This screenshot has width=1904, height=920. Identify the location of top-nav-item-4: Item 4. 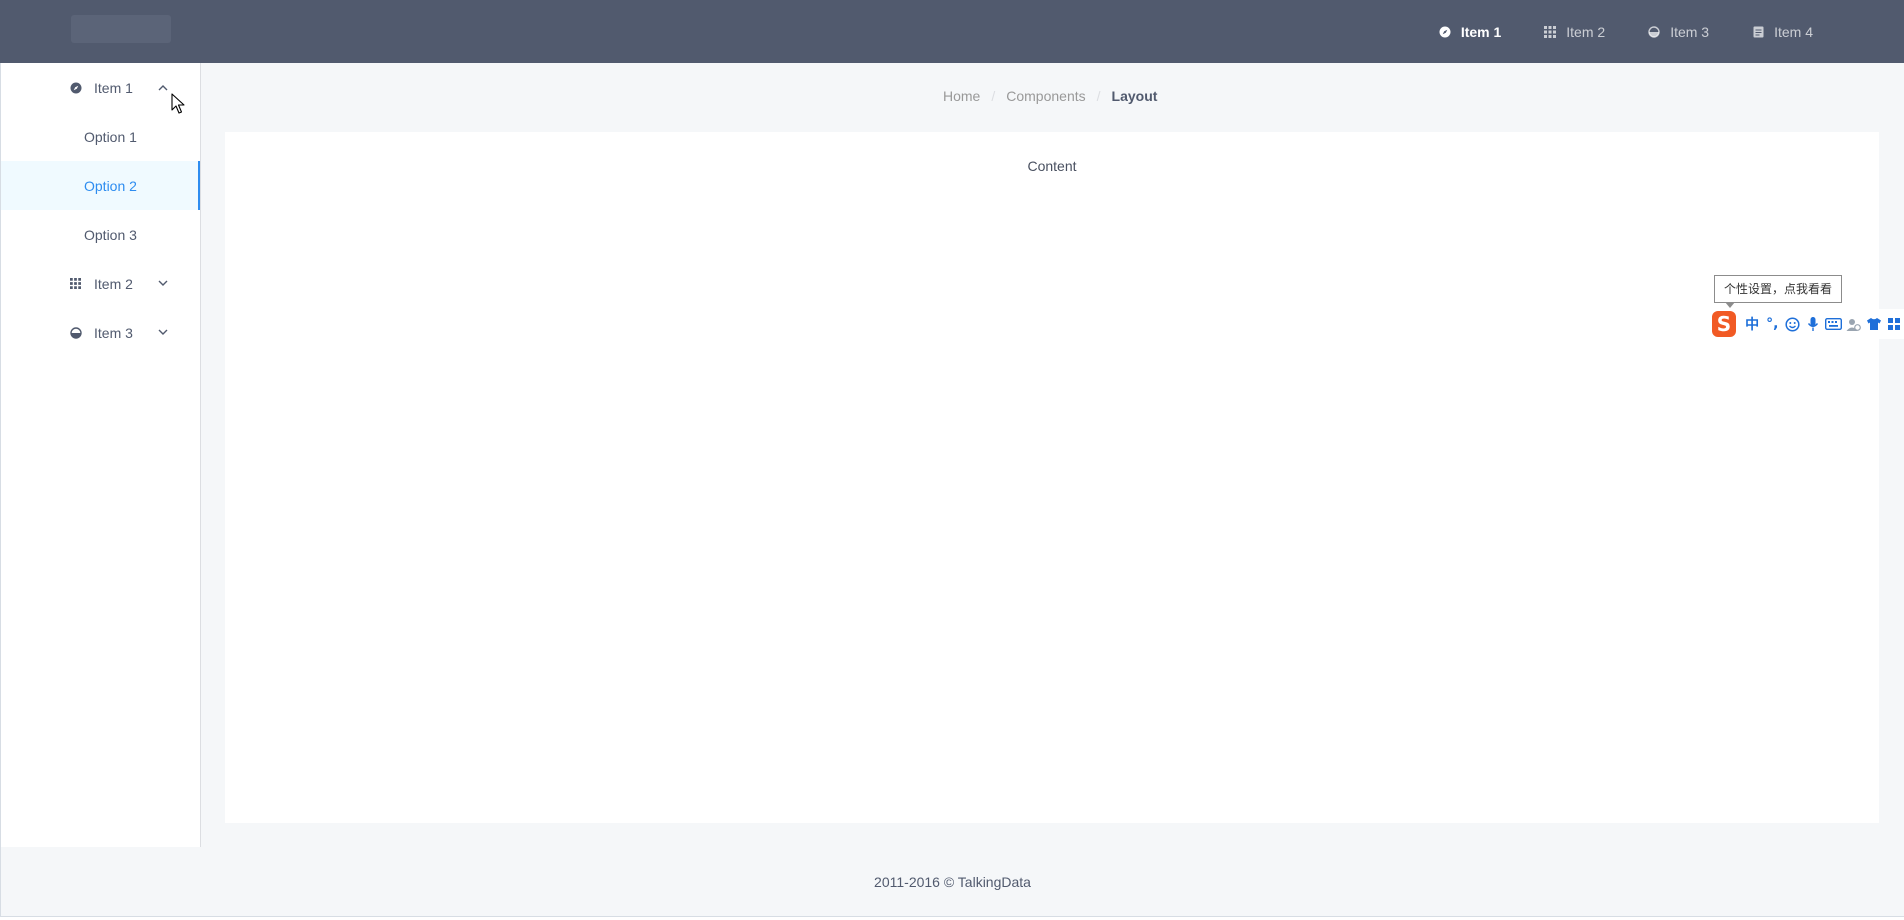
(1782, 31).